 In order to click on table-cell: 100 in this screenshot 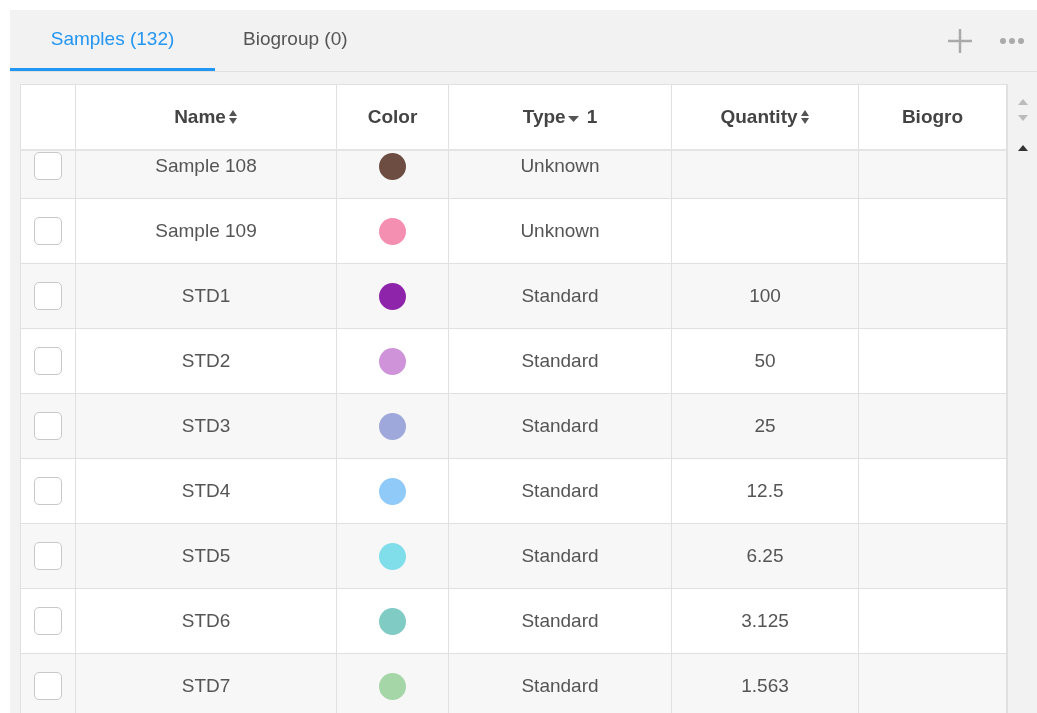, I will do `click(765, 296)`.